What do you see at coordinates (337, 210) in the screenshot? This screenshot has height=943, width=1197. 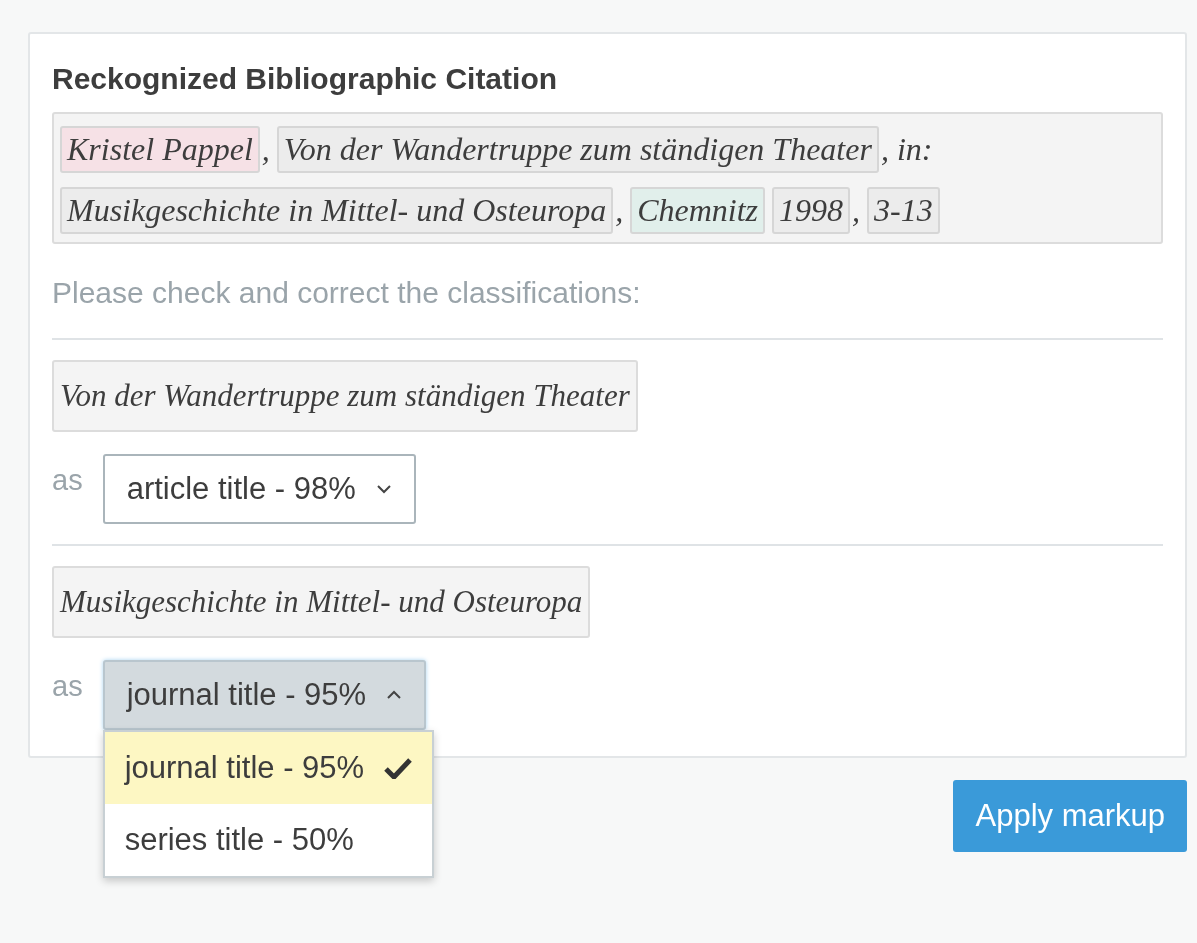 I see `citation-token: Musikgeschichte in Mittel- und Osteuropa` at bounding box center [337, 210].